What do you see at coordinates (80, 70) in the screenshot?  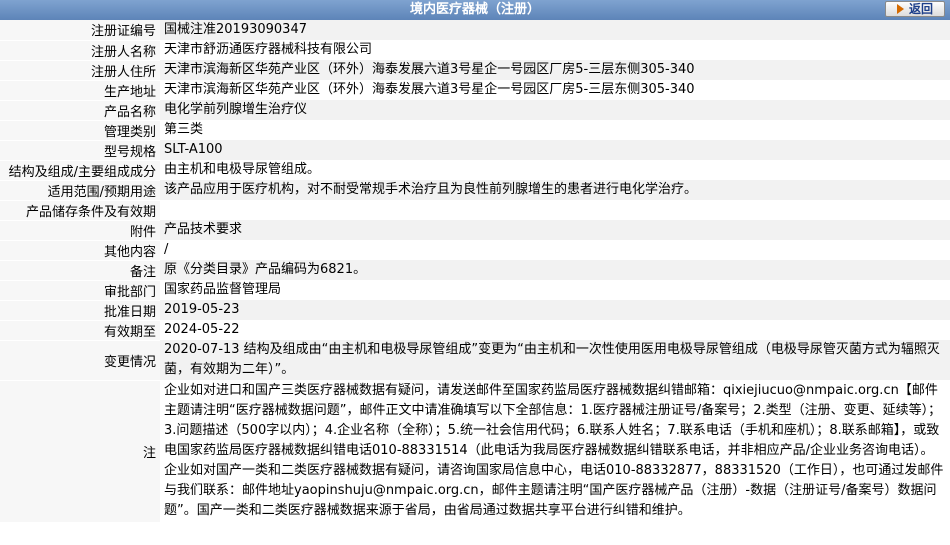 I see `field-label: 注册人住所` at bounding box center [80, 70].